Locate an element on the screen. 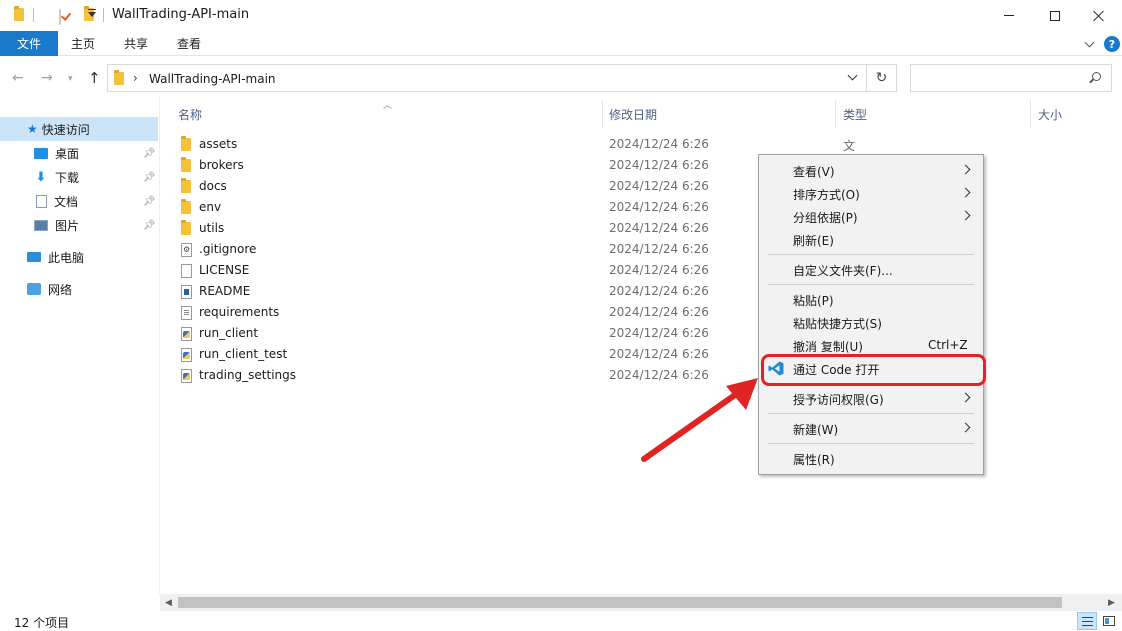  ribbon-tabs: 文件 主页 共享 查看 ? is located at coordinates (561, 43).